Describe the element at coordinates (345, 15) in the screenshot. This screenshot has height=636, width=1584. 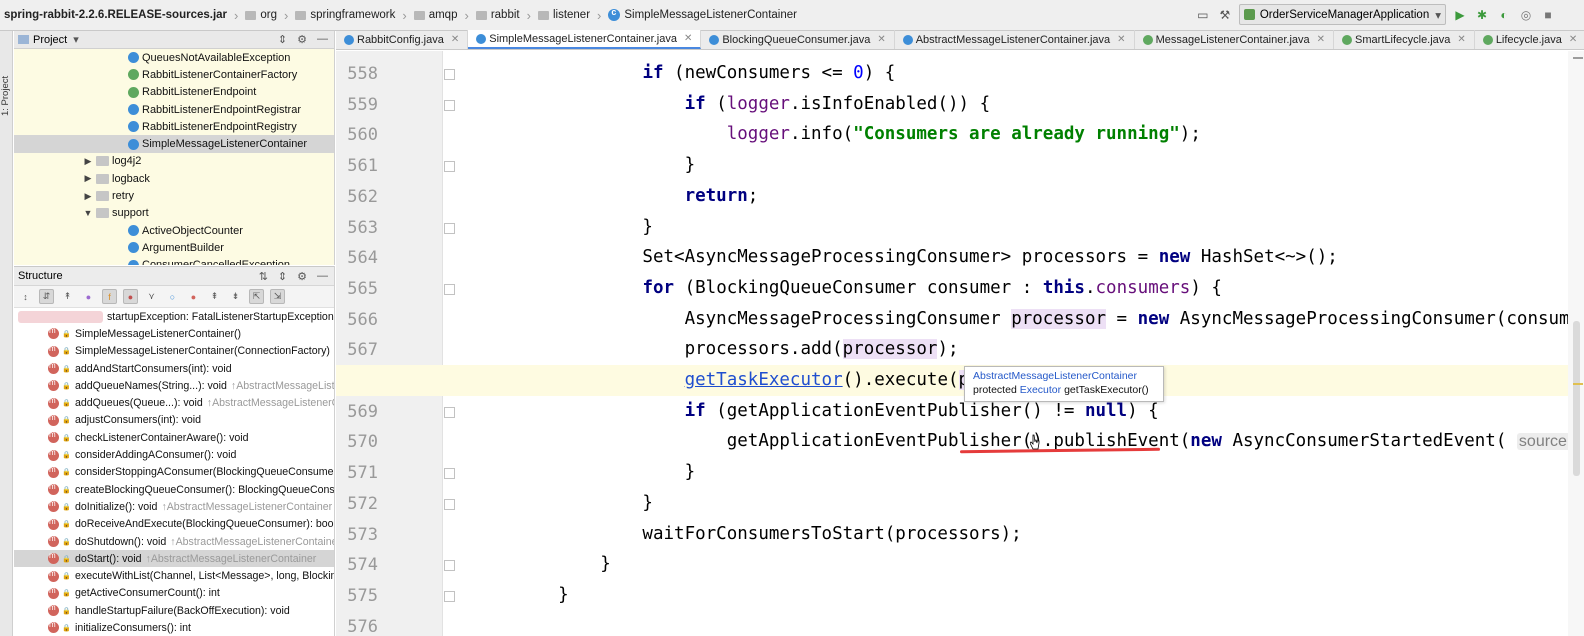
I see `breadcrumb-item: springframework` at that location.